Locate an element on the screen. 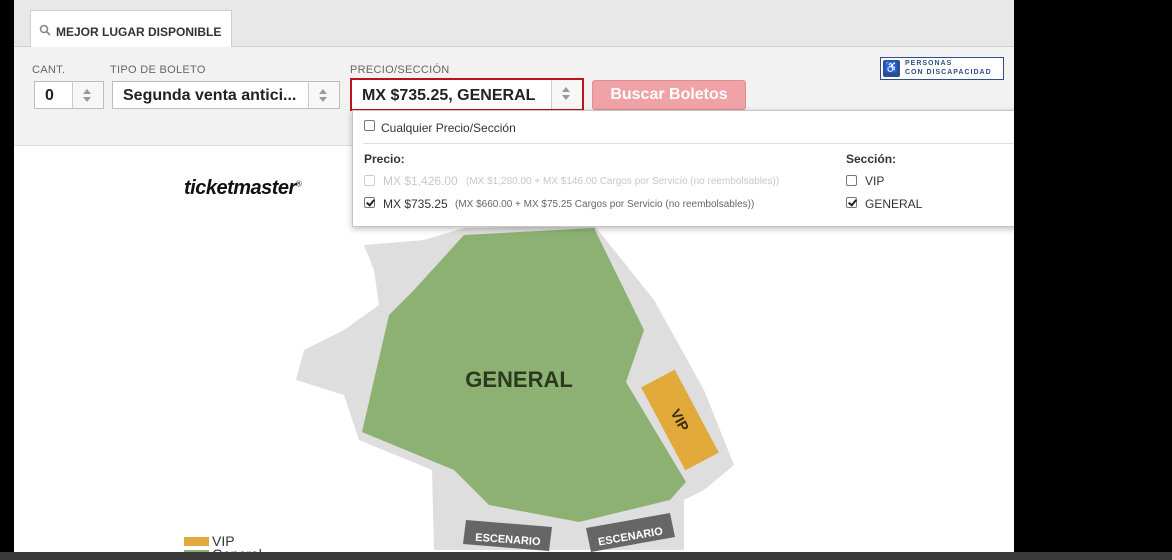 This screenshot has width=1172, height=560. price-option-735-amount: MX $735.25 is located at coordinates (415, 204).